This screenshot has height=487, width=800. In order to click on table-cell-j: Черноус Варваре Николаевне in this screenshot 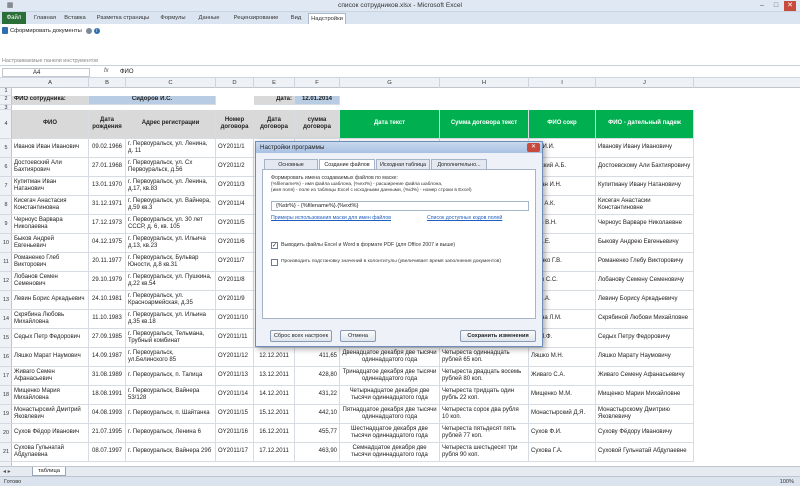, I will do `click(645, 224)`.